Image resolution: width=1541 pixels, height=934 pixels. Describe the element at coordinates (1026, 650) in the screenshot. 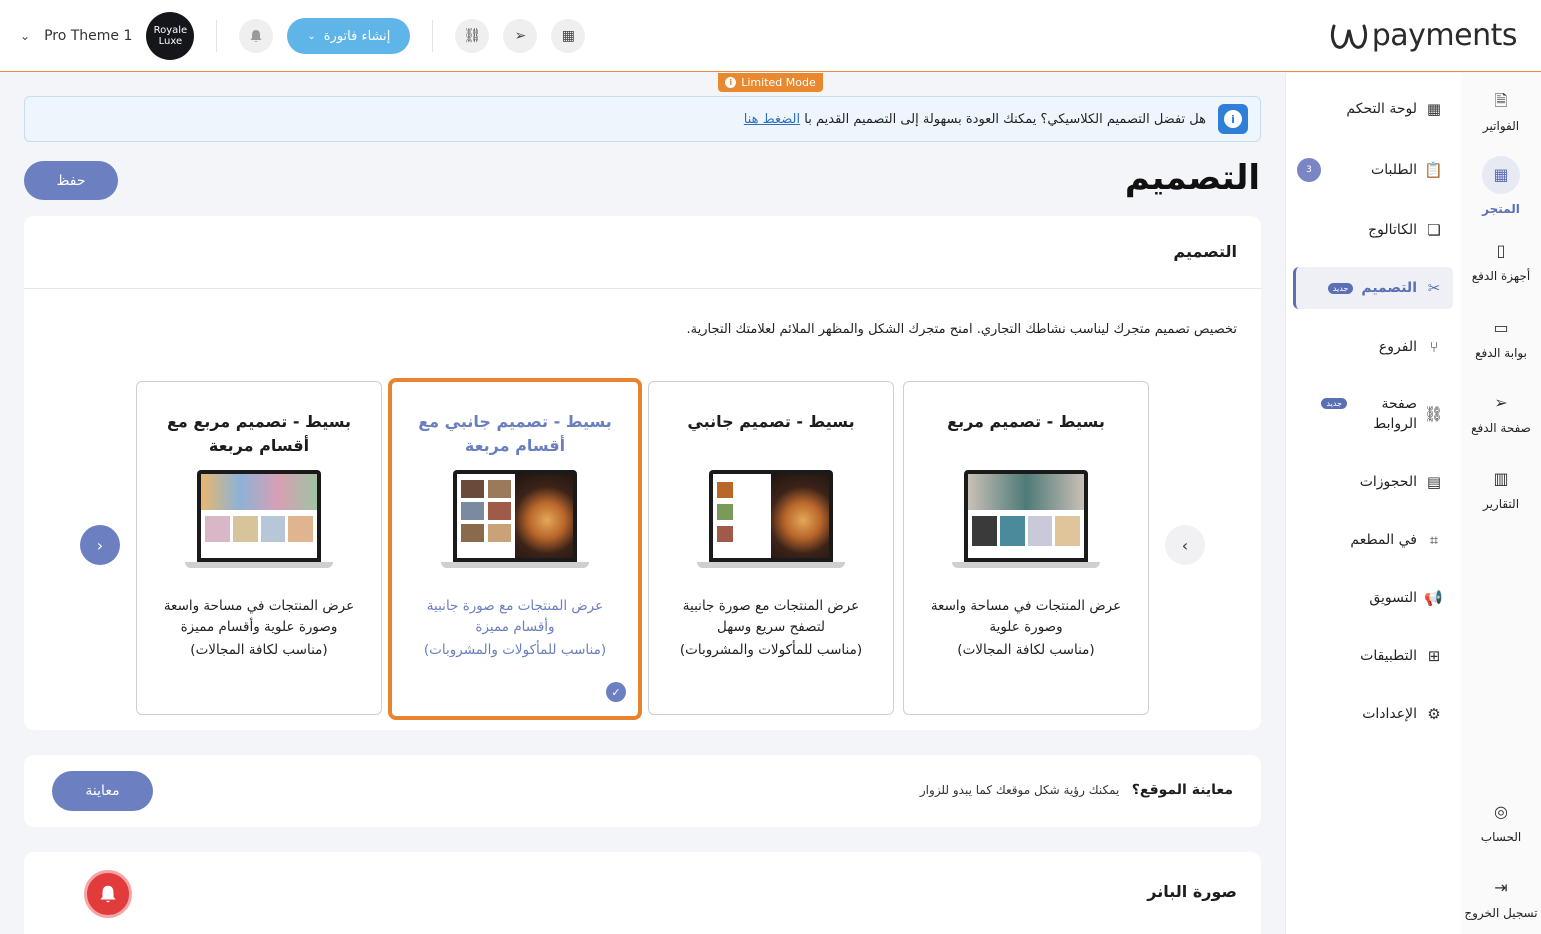

I see `theme-note: (مناسب لكافة المجالات)` at that location.